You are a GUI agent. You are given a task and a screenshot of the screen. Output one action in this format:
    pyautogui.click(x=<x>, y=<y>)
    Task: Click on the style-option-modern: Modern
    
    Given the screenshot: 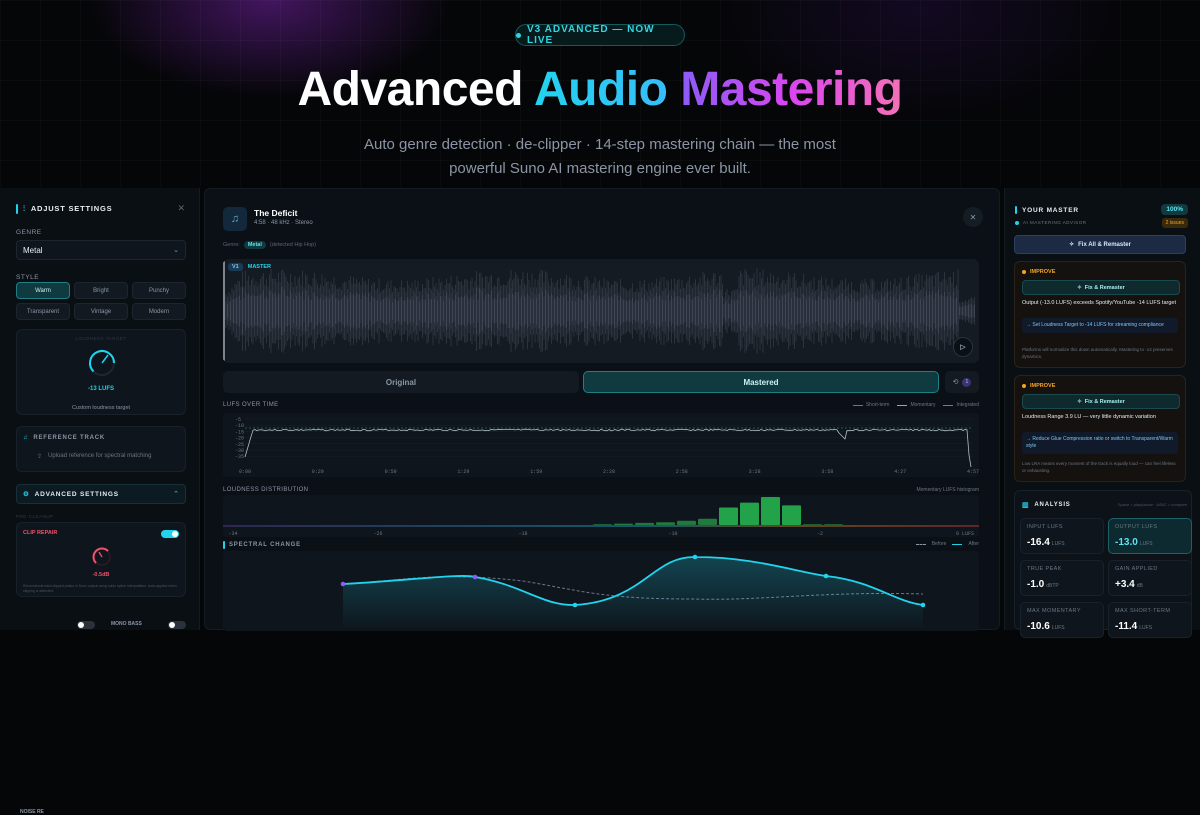 What is the action you would take?
    pyautogui.click(x=159, y=311)
    